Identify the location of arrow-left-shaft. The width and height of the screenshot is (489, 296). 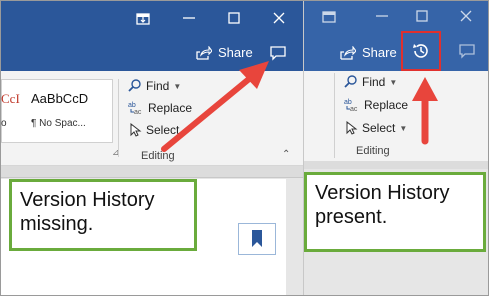
(206, 114).